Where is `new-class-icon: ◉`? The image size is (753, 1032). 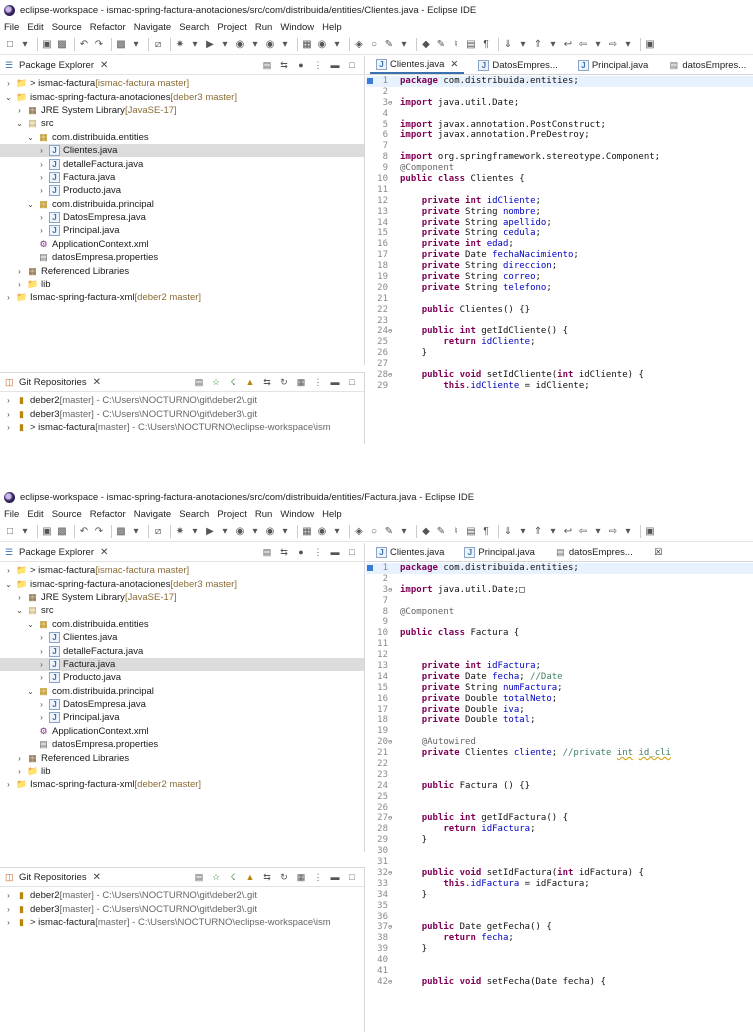
new-class-icon: ◉ is located at coordinates (322, 45).